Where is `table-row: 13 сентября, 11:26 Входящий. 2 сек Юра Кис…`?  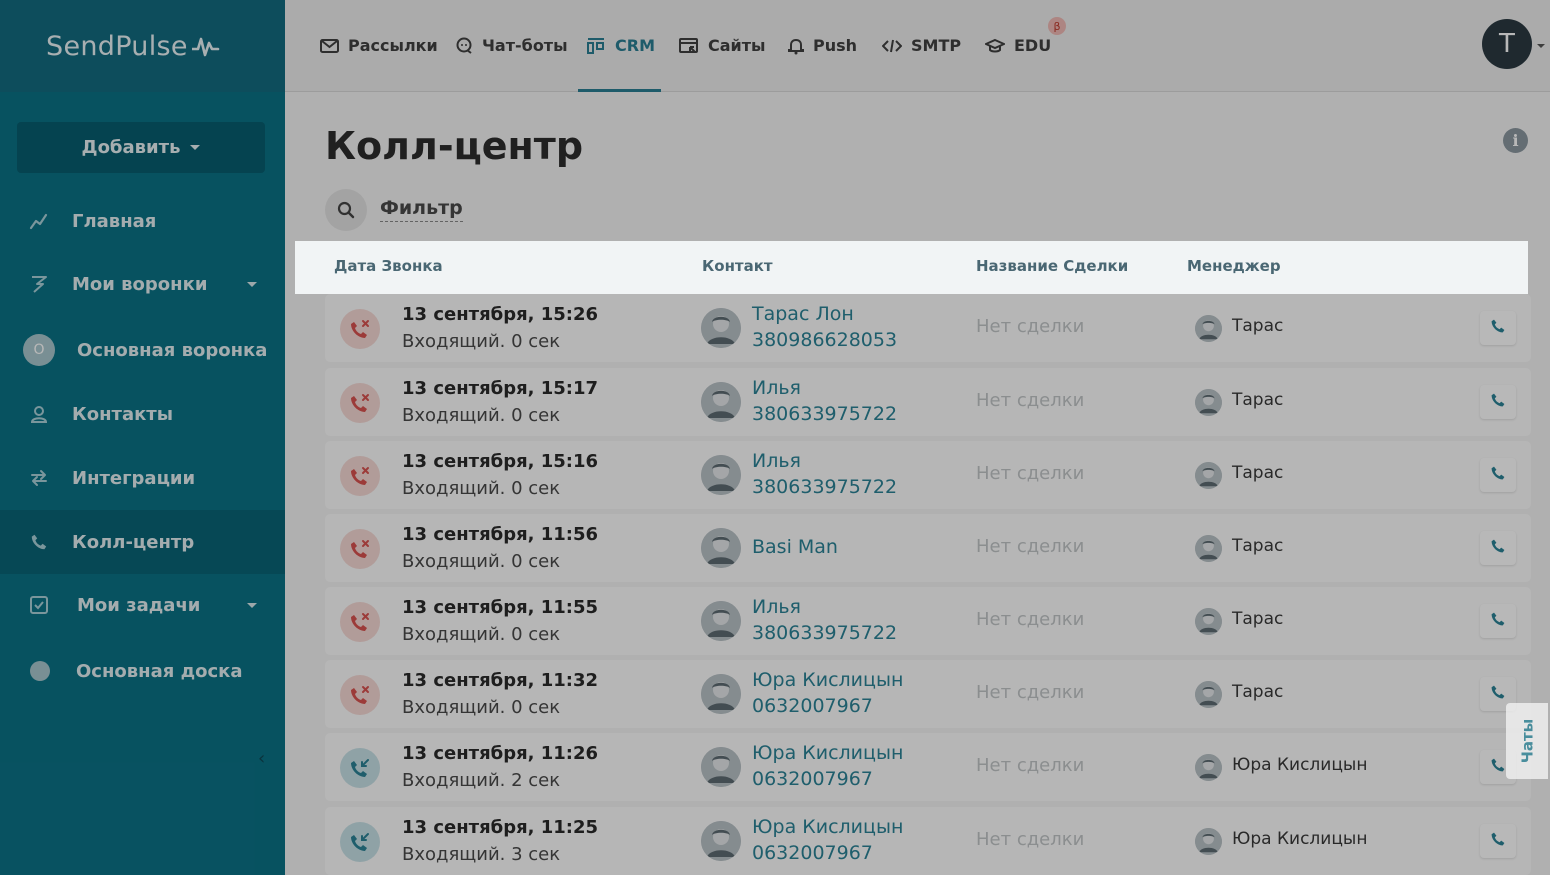 table-row: 13 сентября, 11:26 Входящий. 2 сек Юра Кис… is located at coordinates (928, 767).